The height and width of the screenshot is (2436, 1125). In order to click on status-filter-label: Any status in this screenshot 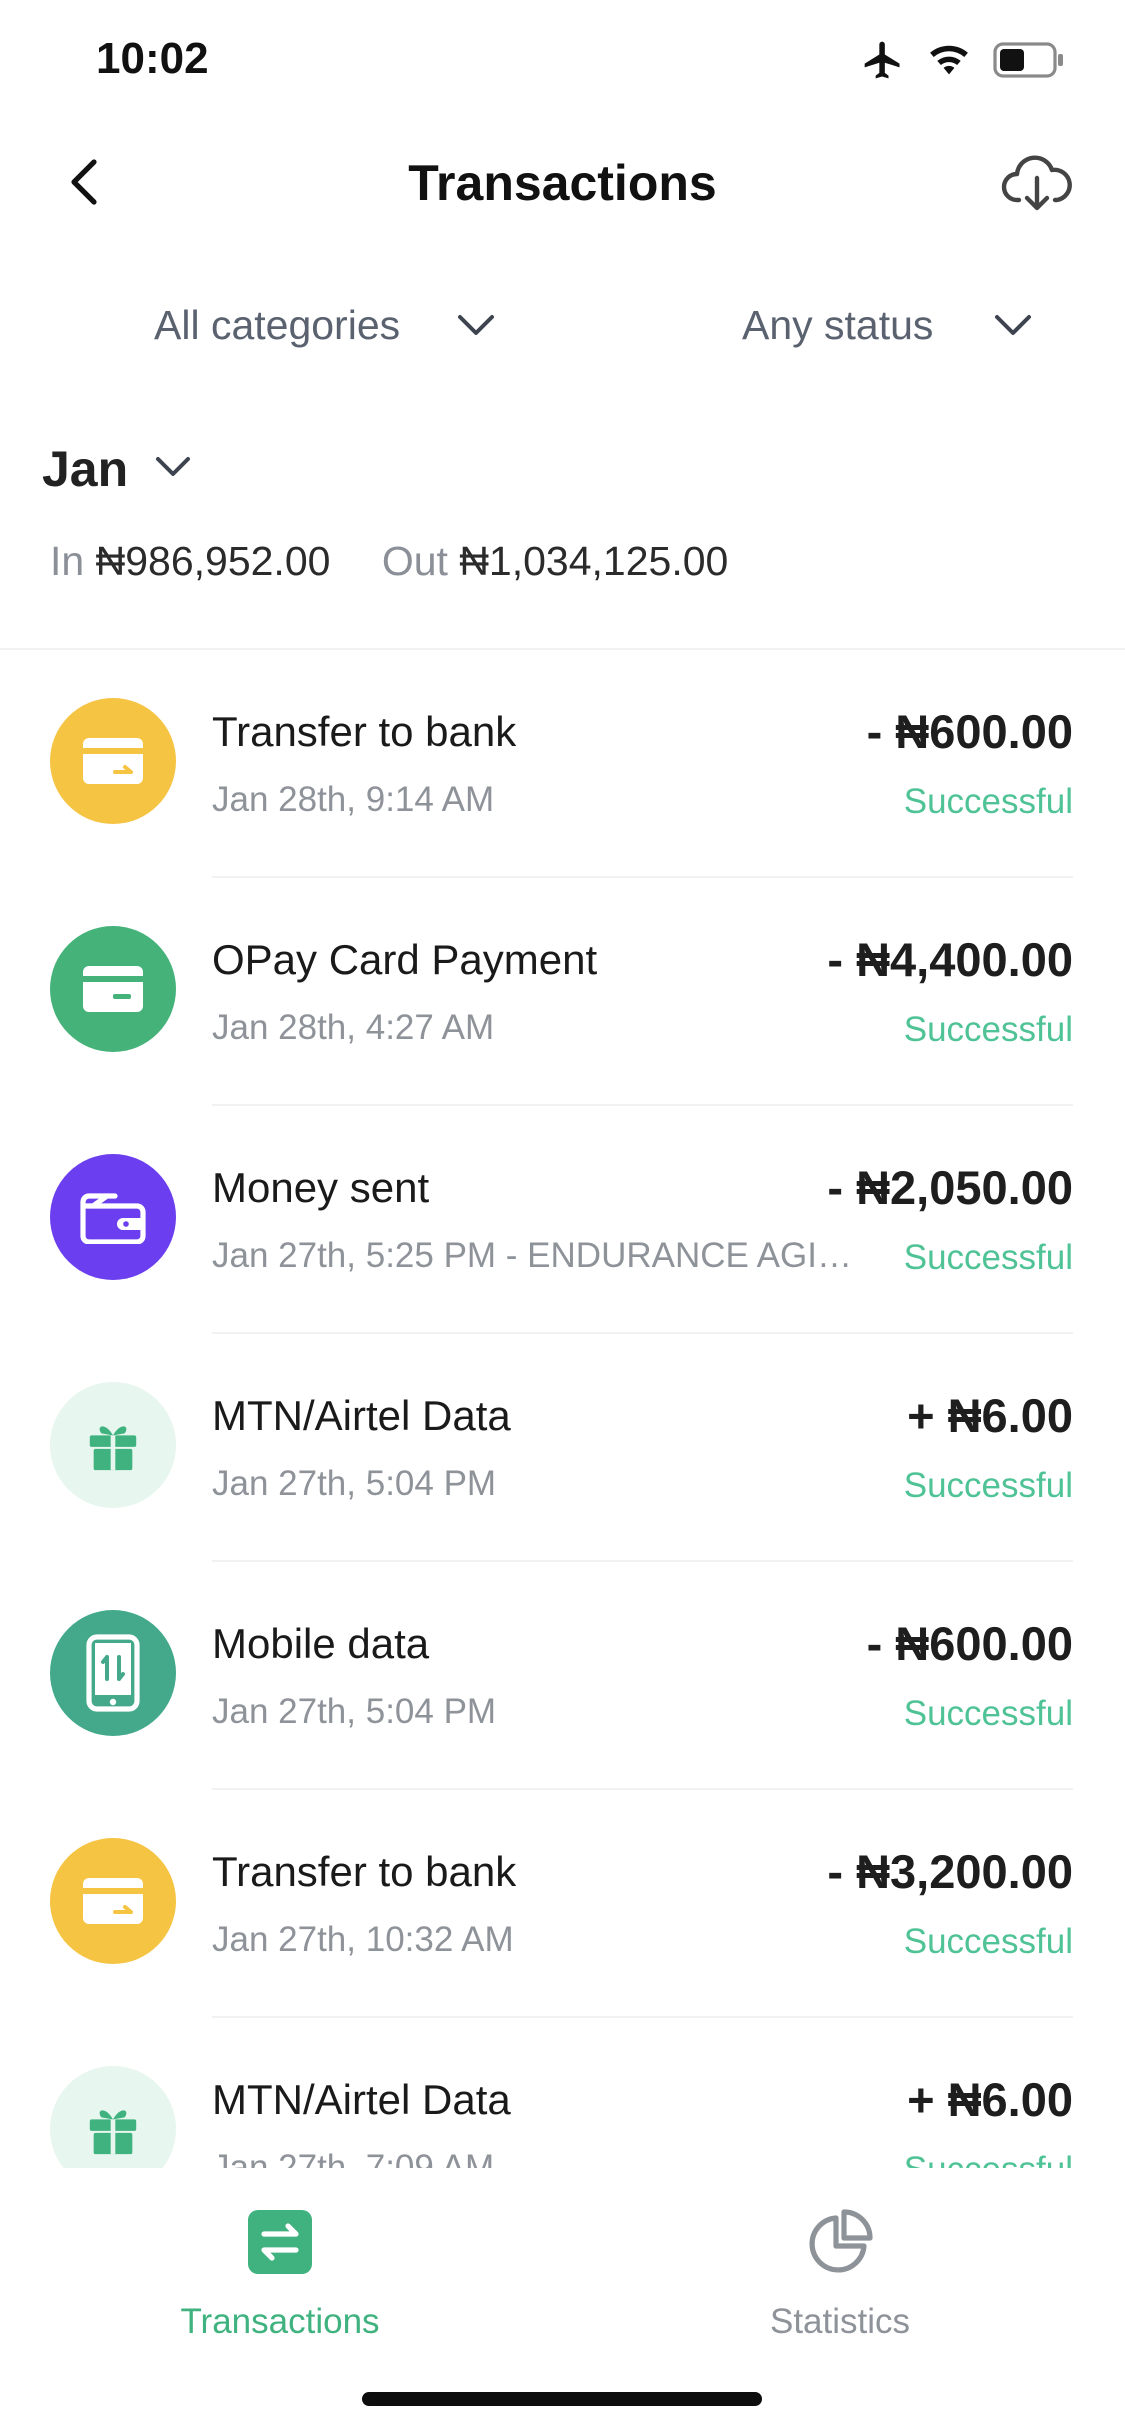, I will do `click(838, 324)`.